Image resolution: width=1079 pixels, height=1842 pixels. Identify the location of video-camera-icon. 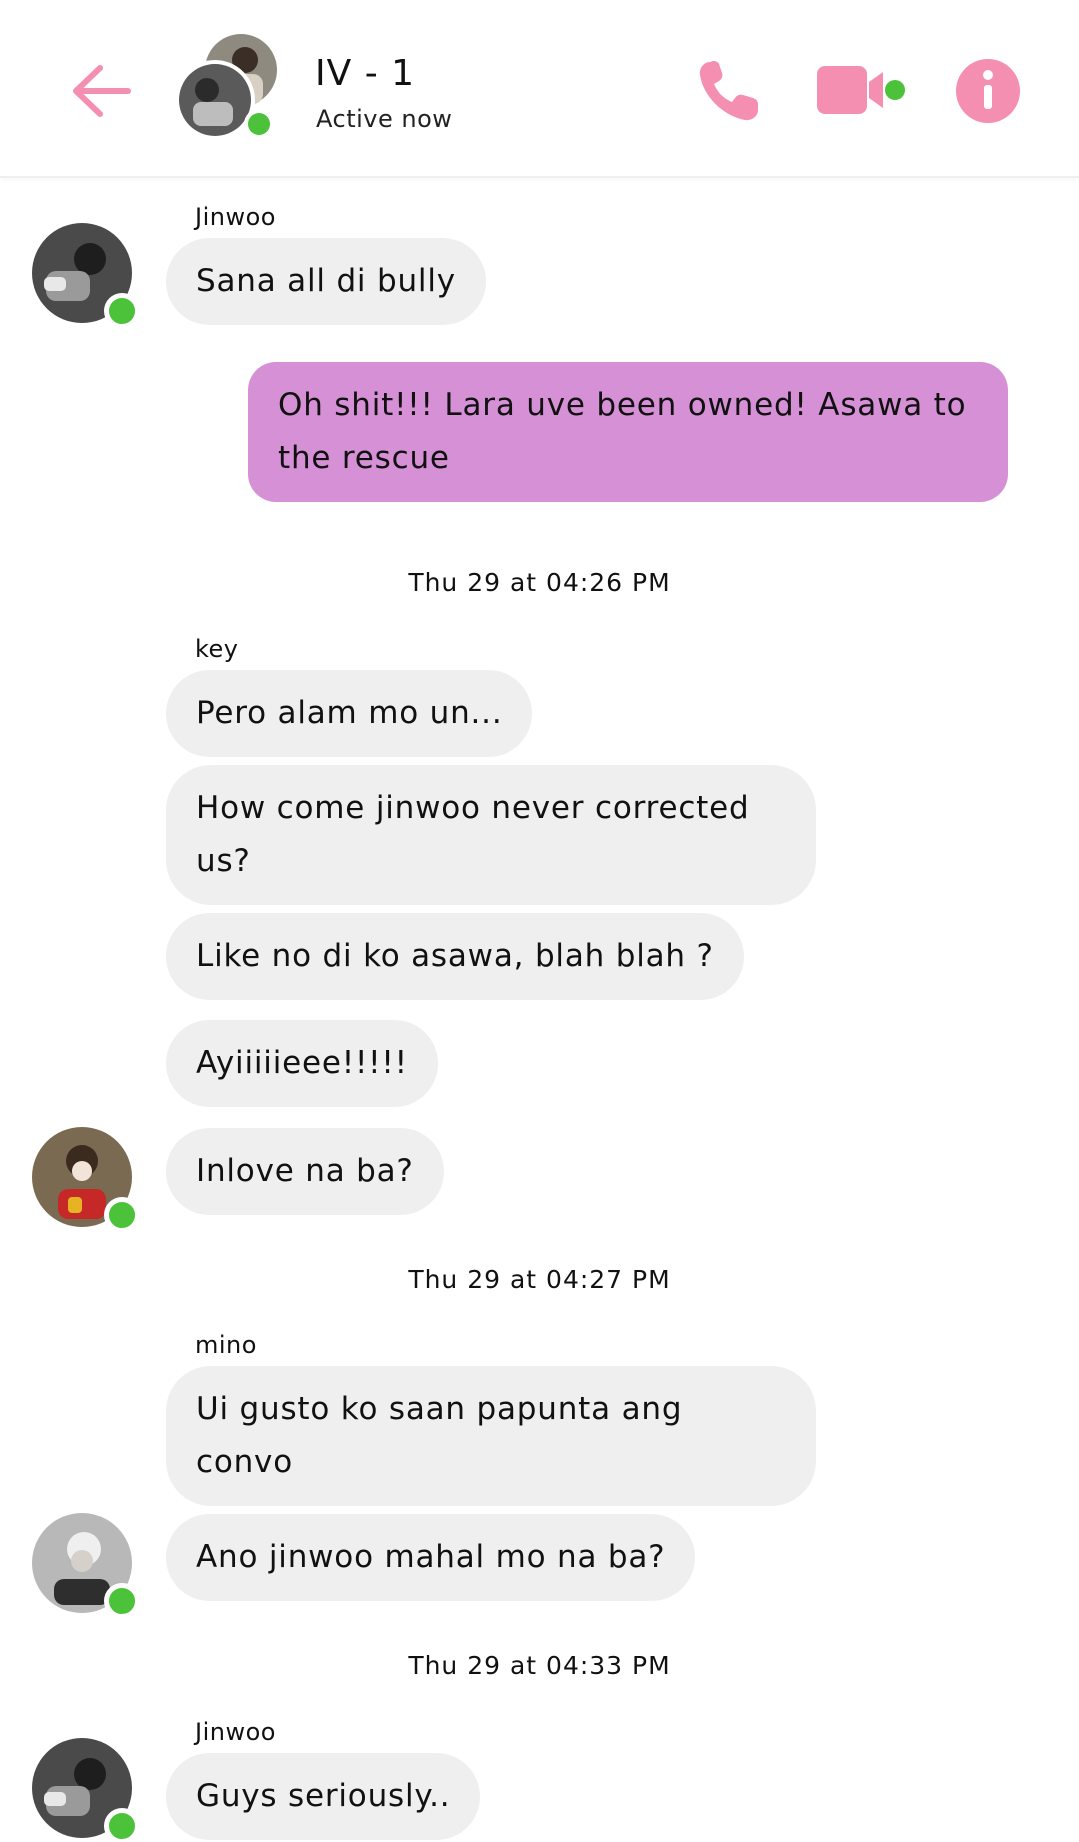
(860, 90).